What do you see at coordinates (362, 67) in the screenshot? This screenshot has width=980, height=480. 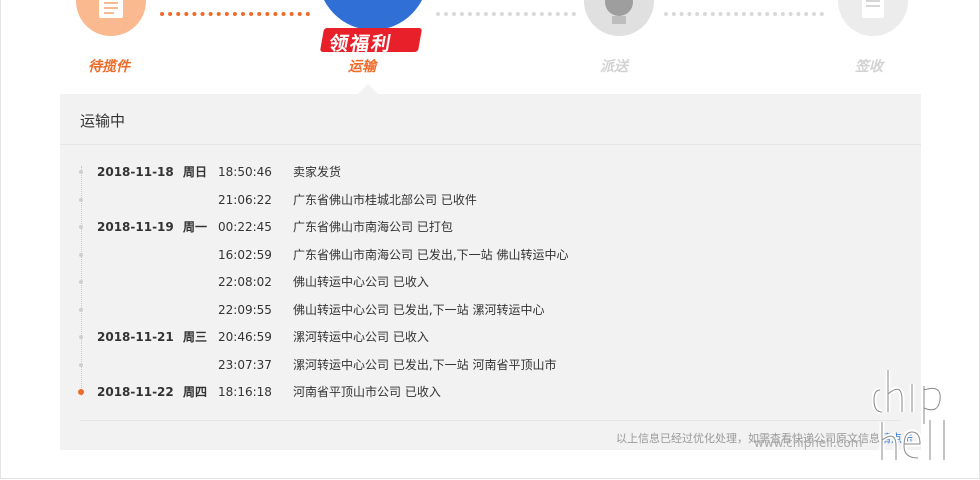 I see `step-label: 运输` at bounding box center [362, 67].